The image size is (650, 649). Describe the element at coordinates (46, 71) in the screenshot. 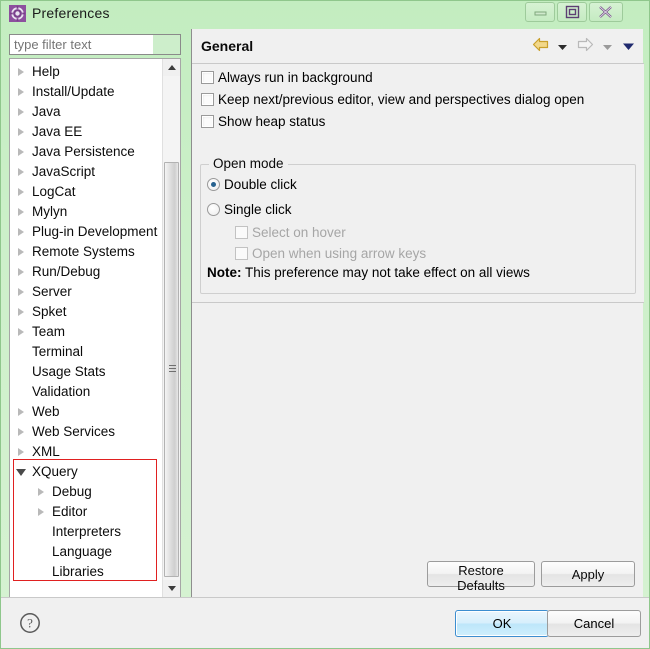

I see `tree-item-label: Help` at that location.